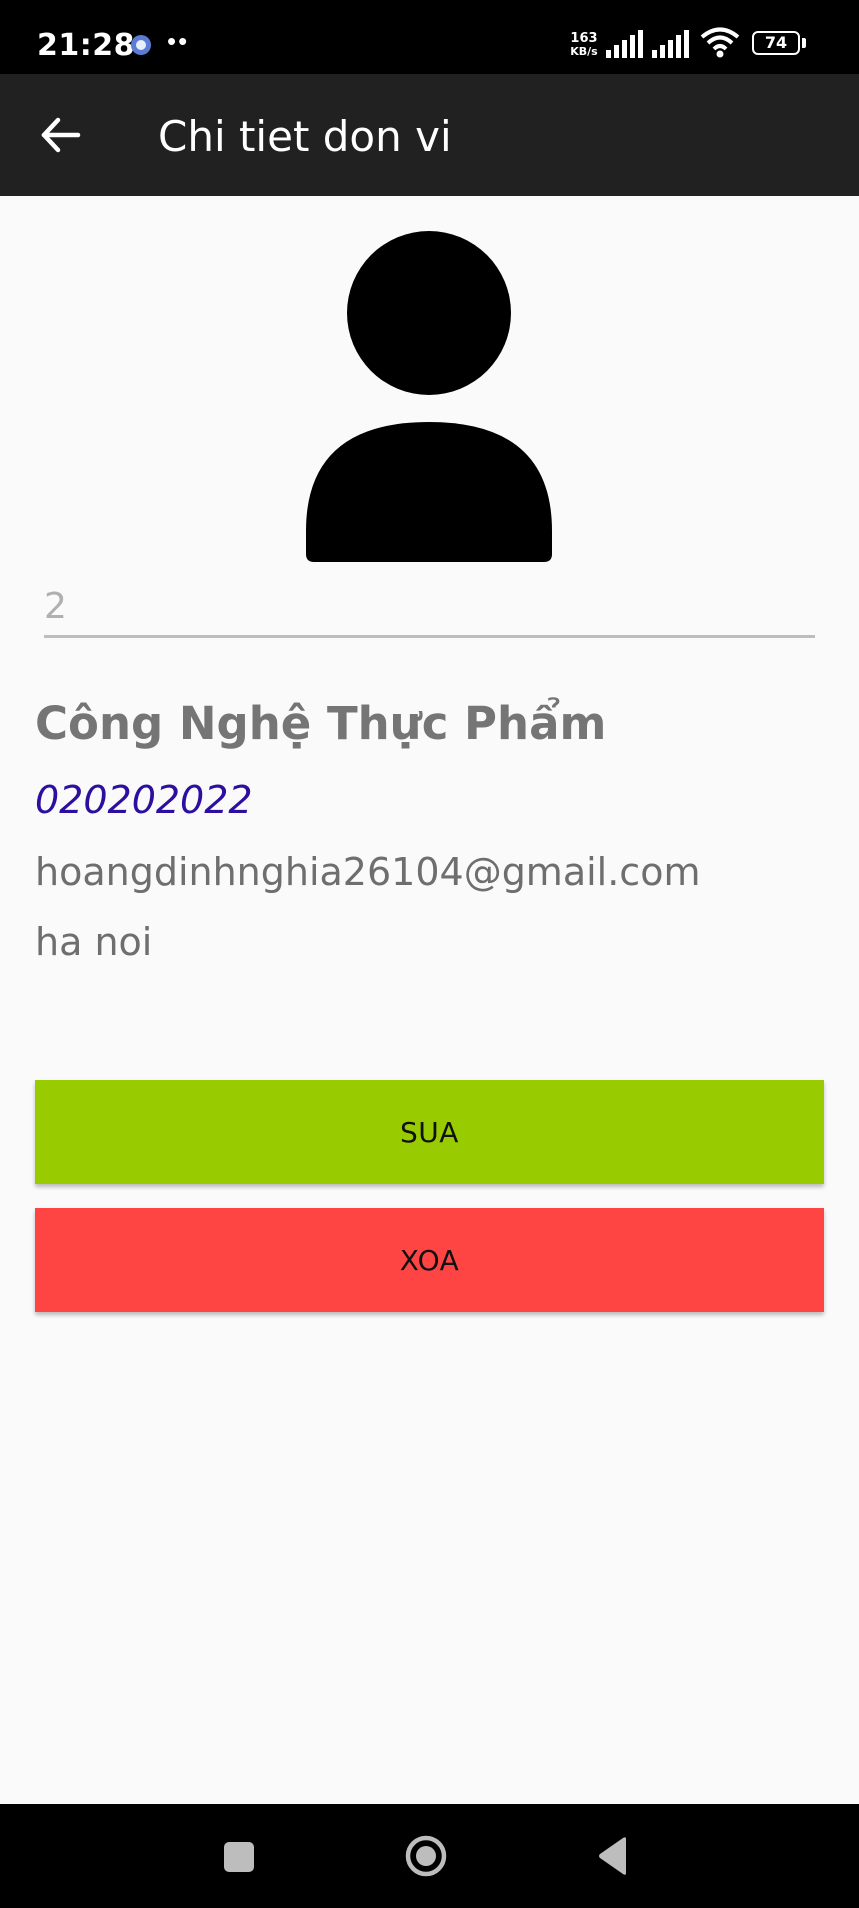 Image resolution: width=859 pixels, height=1908 pixels. Describe the element at coordinates (321, 723) in the screenshot. I see `unit-name: Công Nghệ Thực Phẩm` at that location.